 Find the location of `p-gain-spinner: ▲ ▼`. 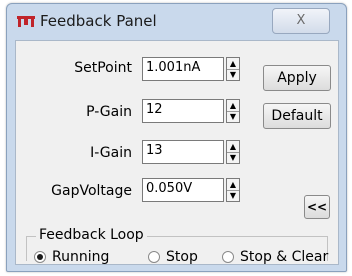

p-gain-spinner: ▲ ▼ is located at coordinates (233, 111).